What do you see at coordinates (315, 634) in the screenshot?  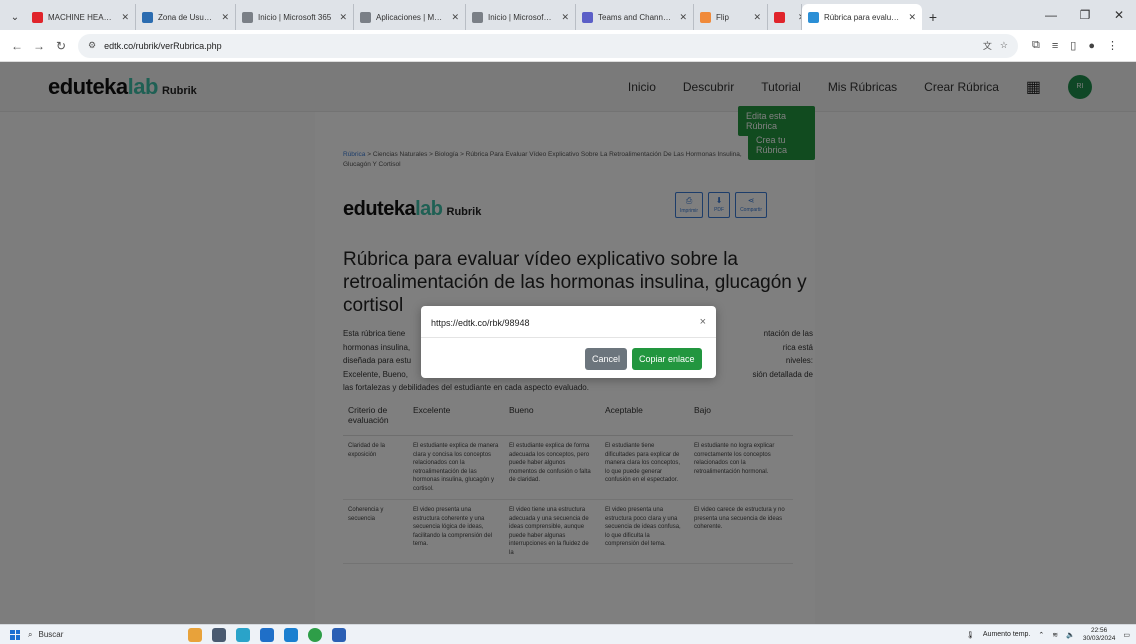 I see `chrome-icon` at bounding box center [315, 634].